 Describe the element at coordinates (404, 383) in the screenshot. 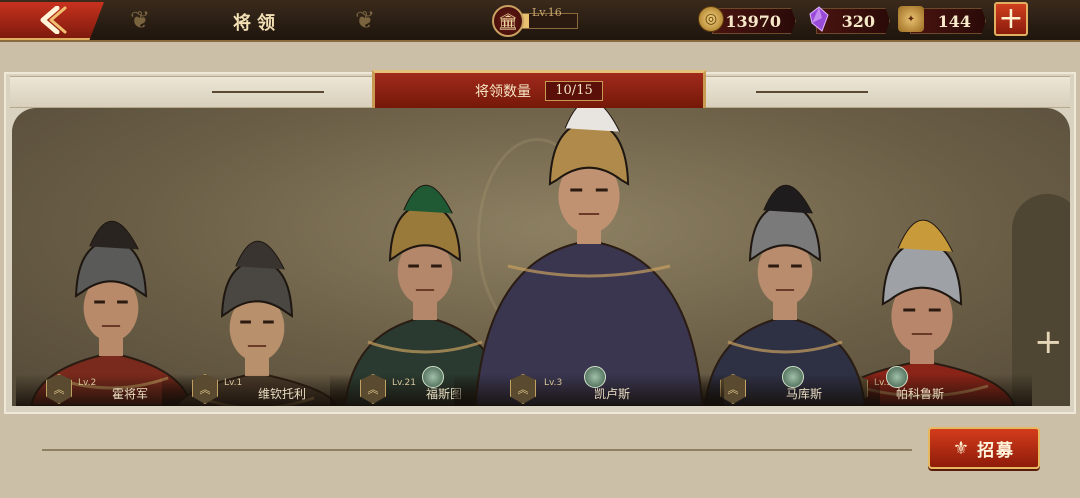

I see `hero-level: Lv.21` at that location.